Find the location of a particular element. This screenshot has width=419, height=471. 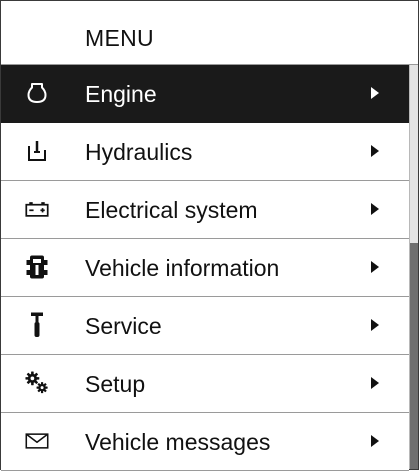

menu-header: MENU is located at coordinates (209, 33).